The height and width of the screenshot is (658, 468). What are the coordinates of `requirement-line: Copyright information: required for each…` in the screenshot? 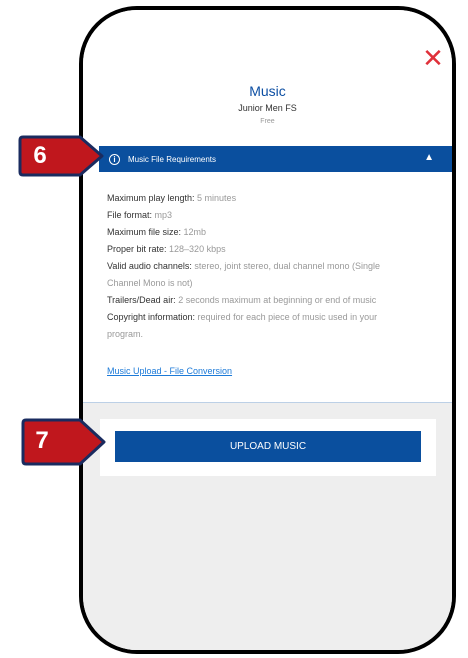 It's located at (242, 317).